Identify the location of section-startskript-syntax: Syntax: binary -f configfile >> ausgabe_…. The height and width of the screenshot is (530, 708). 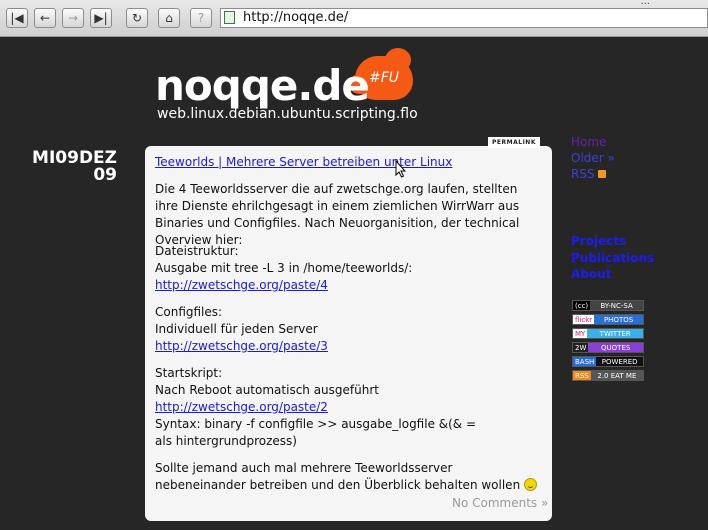
(316, 432).